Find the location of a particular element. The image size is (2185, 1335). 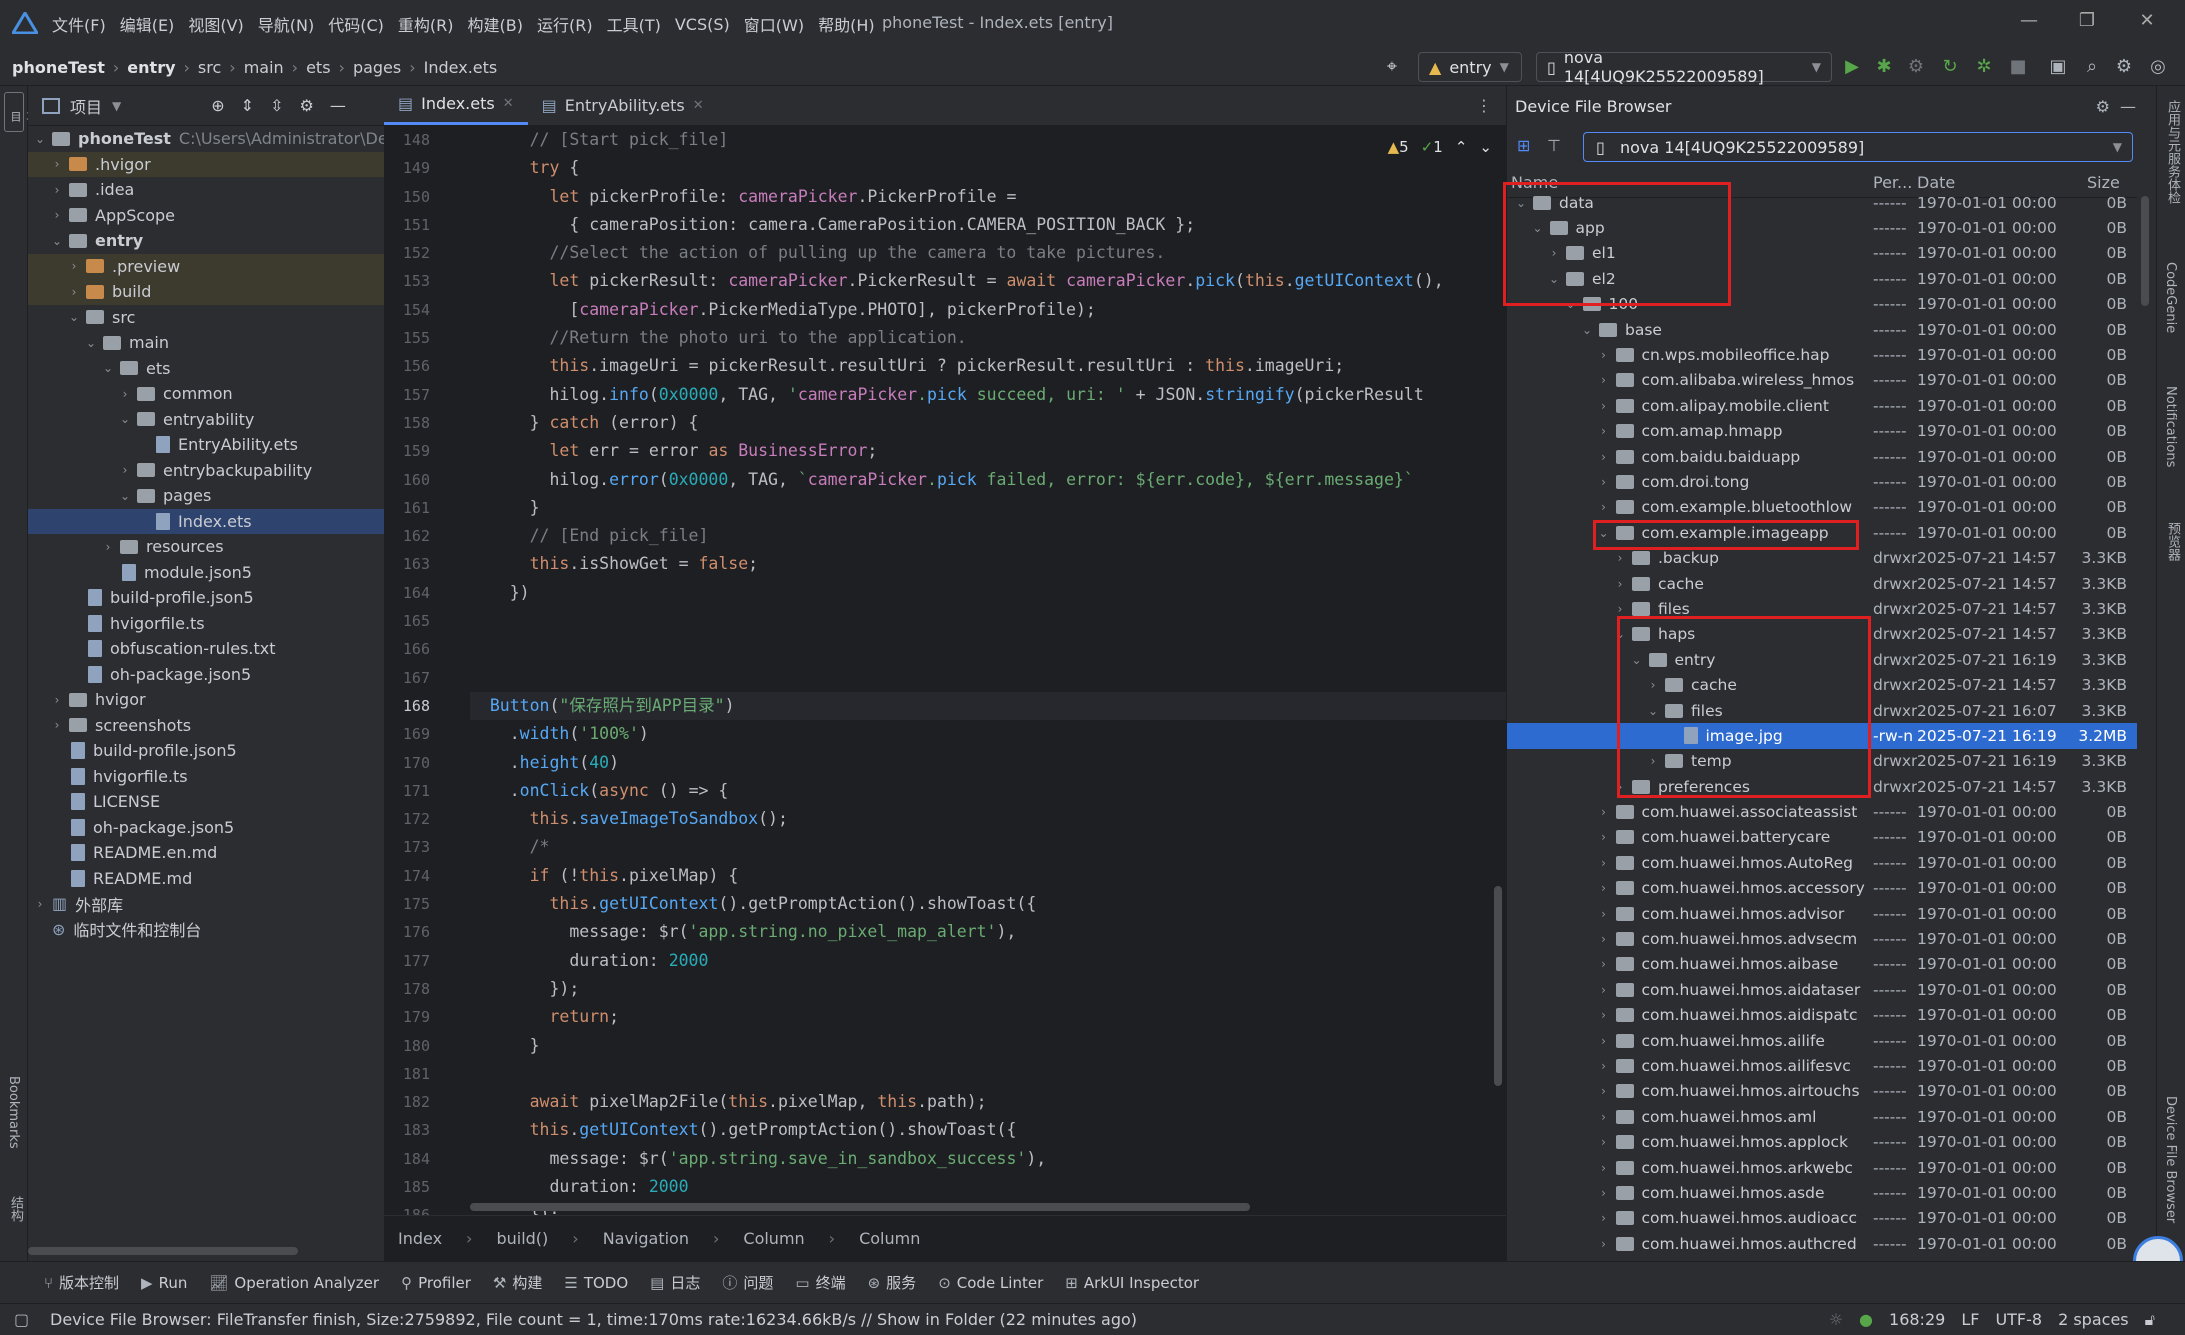

menu-item: 文件(F) is located at coordinates (79, 24).